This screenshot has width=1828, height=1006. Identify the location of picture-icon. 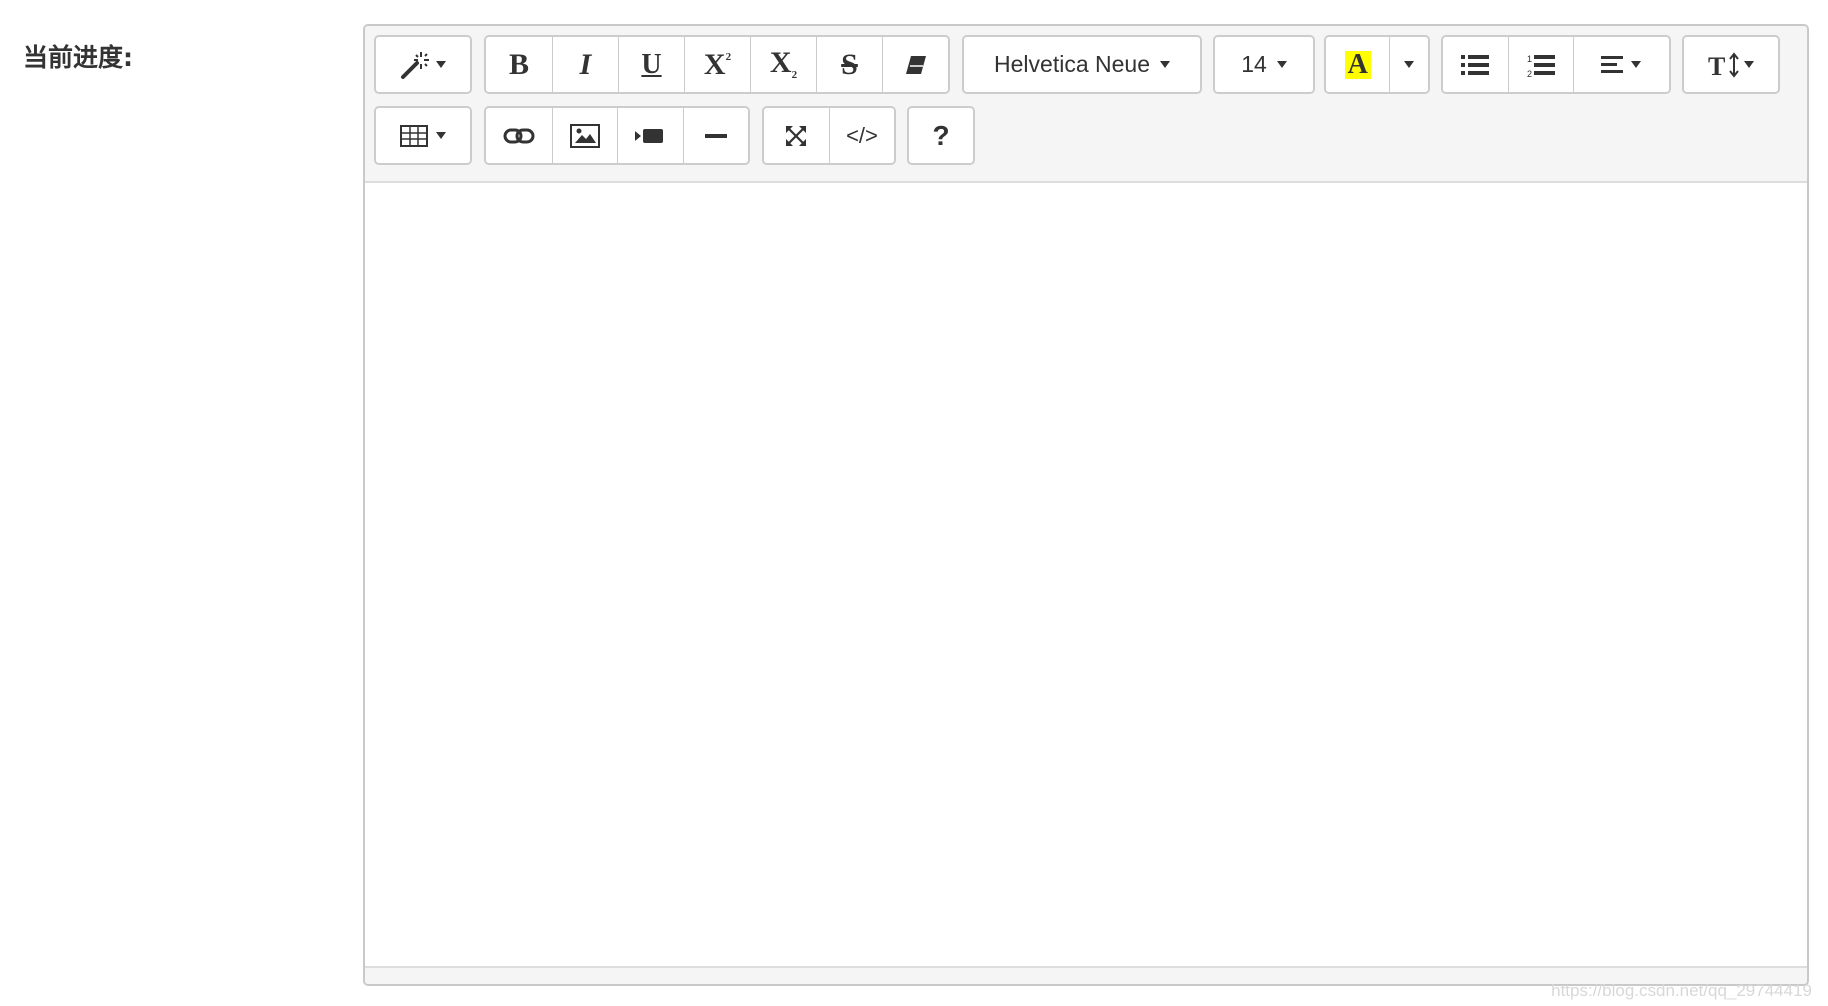
(584, 135).